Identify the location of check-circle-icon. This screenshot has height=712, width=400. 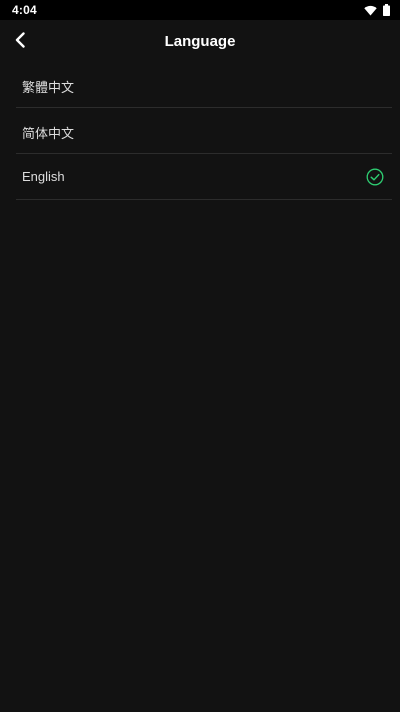
(375, 177).